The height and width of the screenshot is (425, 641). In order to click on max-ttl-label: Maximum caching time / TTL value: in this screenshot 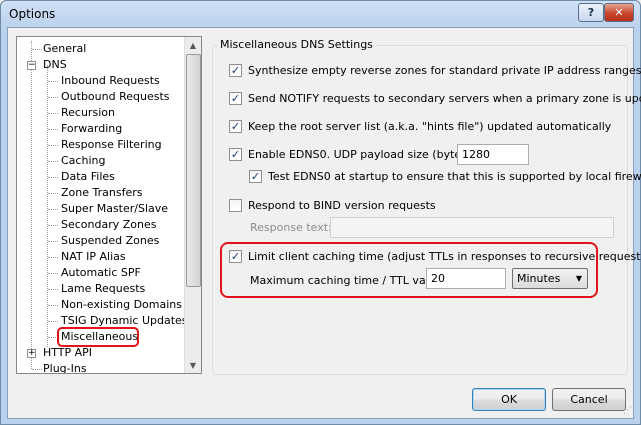, I will do `click(348, 280)`.